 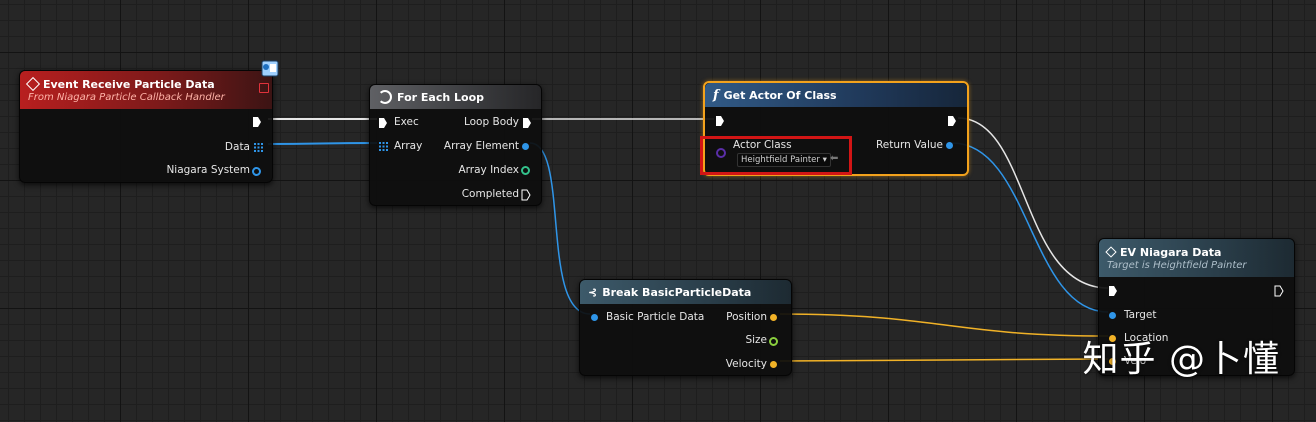 I want to click on array-element-pin, so click(x=525, y=146).